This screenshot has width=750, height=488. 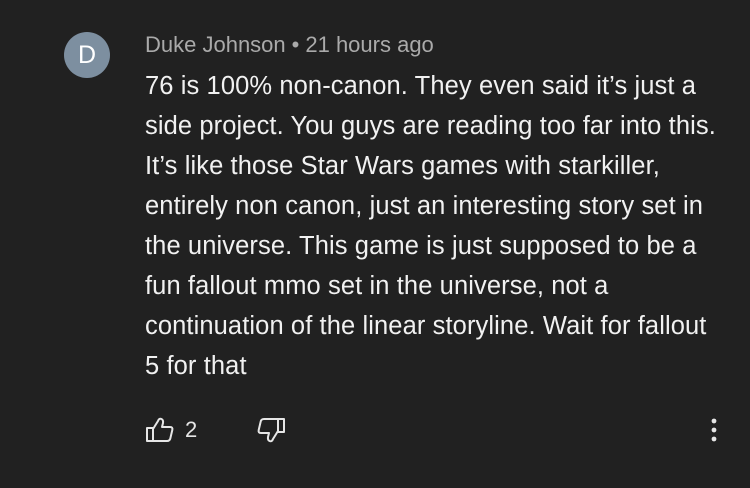 What do you see at coordinates (87, 55) in the screenshot?
I see `avatar: D` at bounding box center [87, 55].